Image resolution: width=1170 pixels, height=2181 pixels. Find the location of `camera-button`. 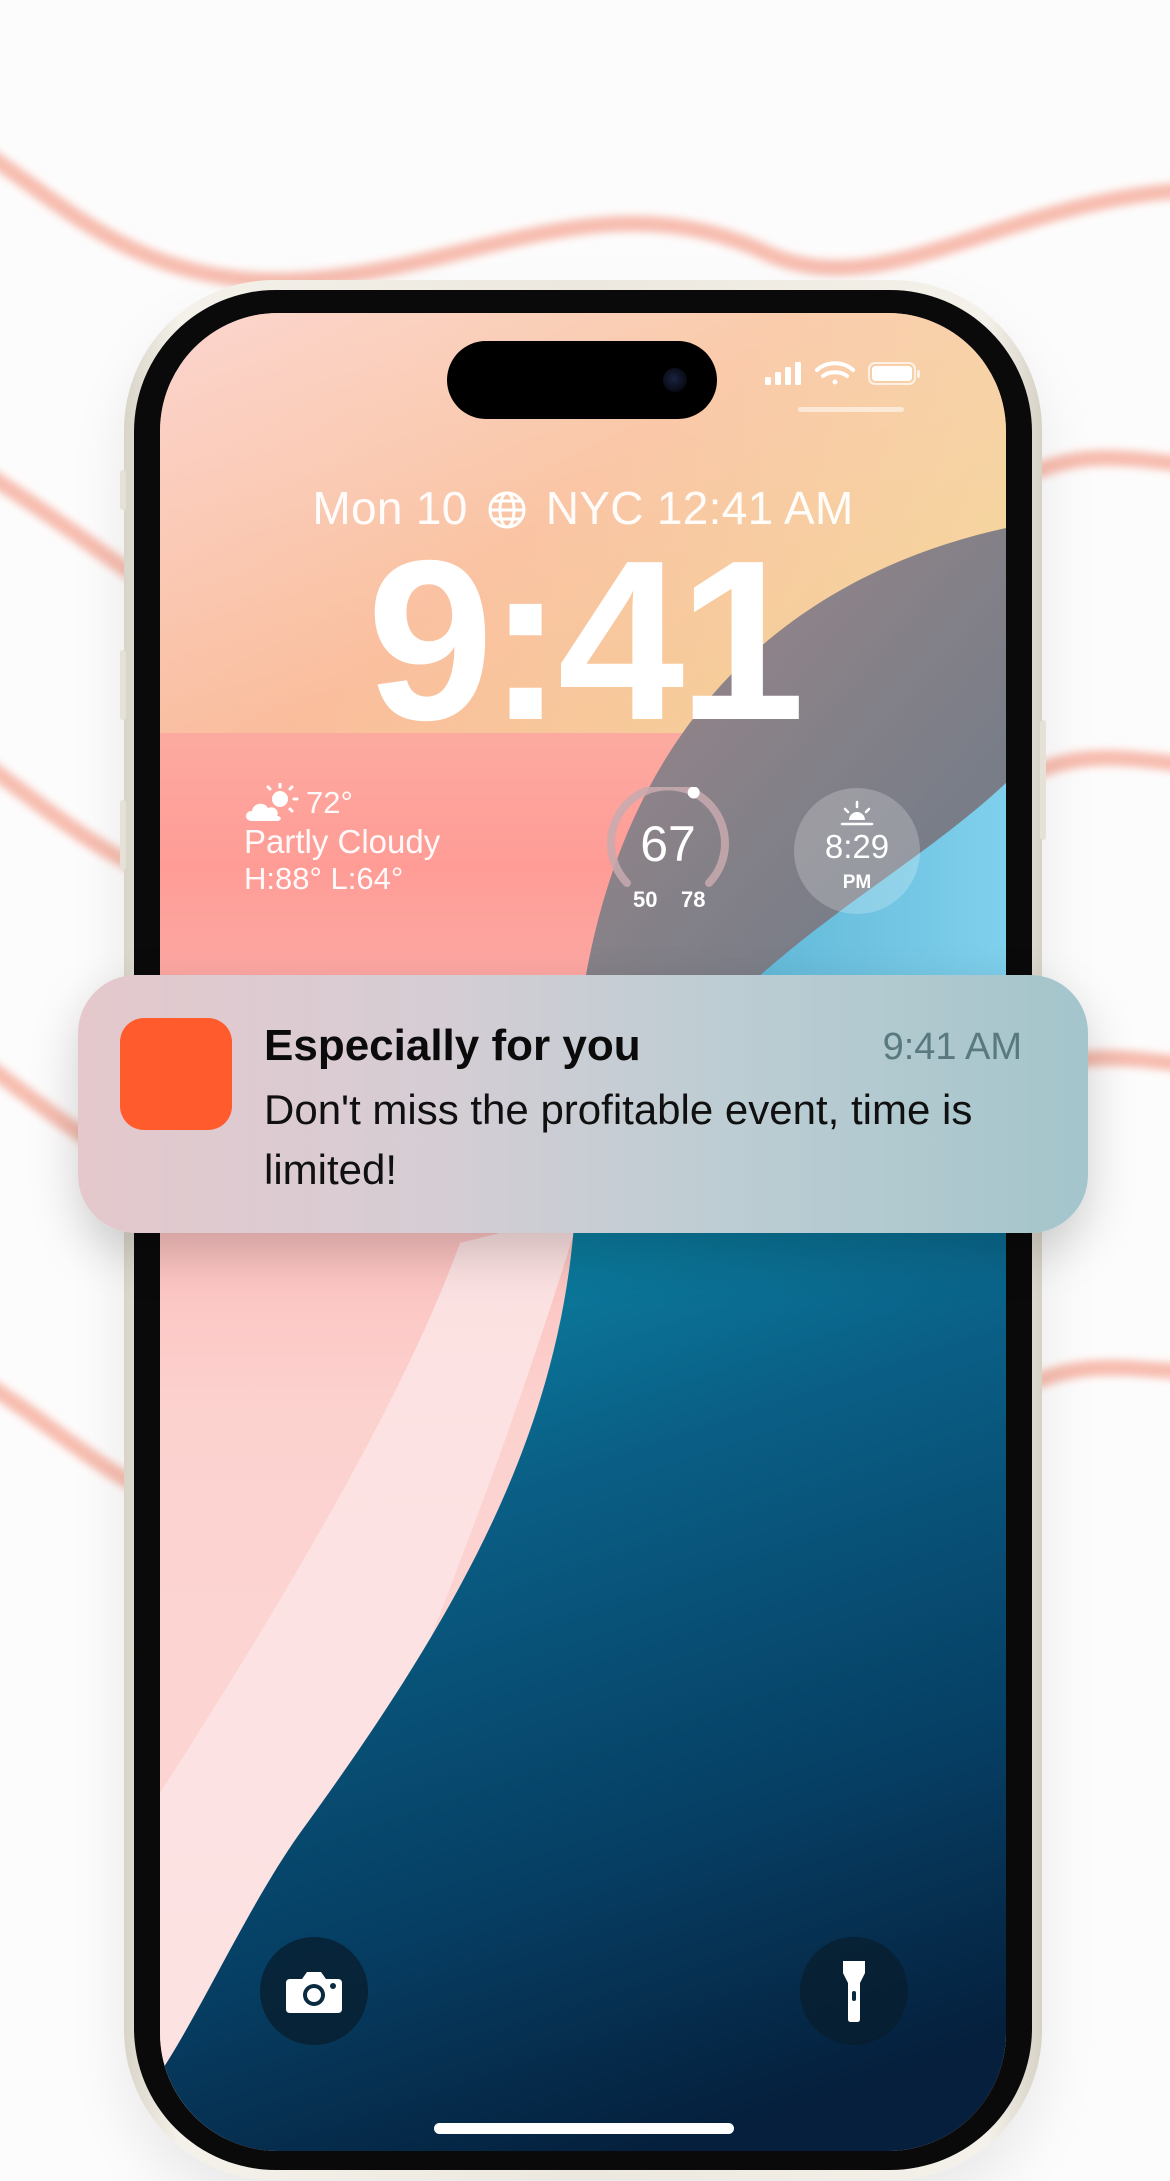

camera-button is located at coordinates (314, 1991).